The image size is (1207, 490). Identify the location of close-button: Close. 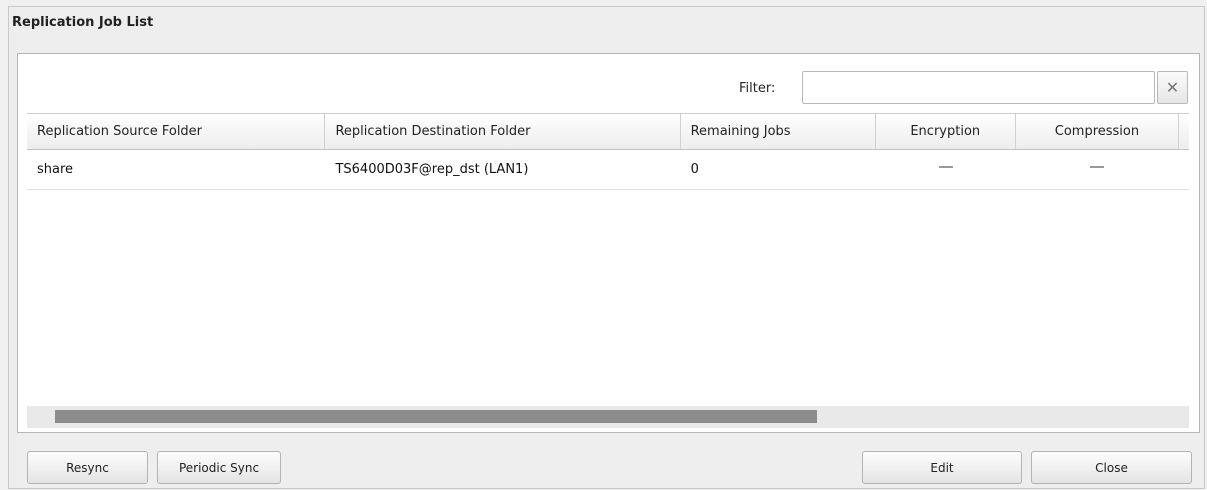
(1111, 467).